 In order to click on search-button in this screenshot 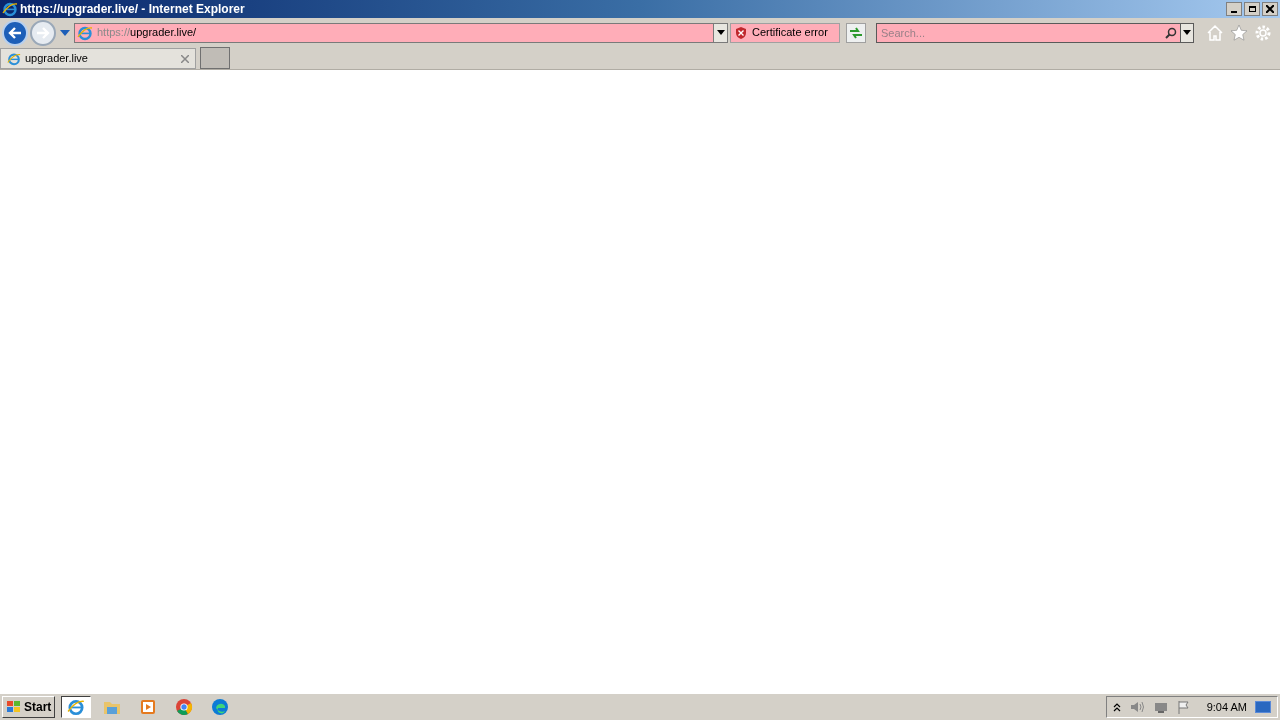, I will do `click(1171, 32)`.